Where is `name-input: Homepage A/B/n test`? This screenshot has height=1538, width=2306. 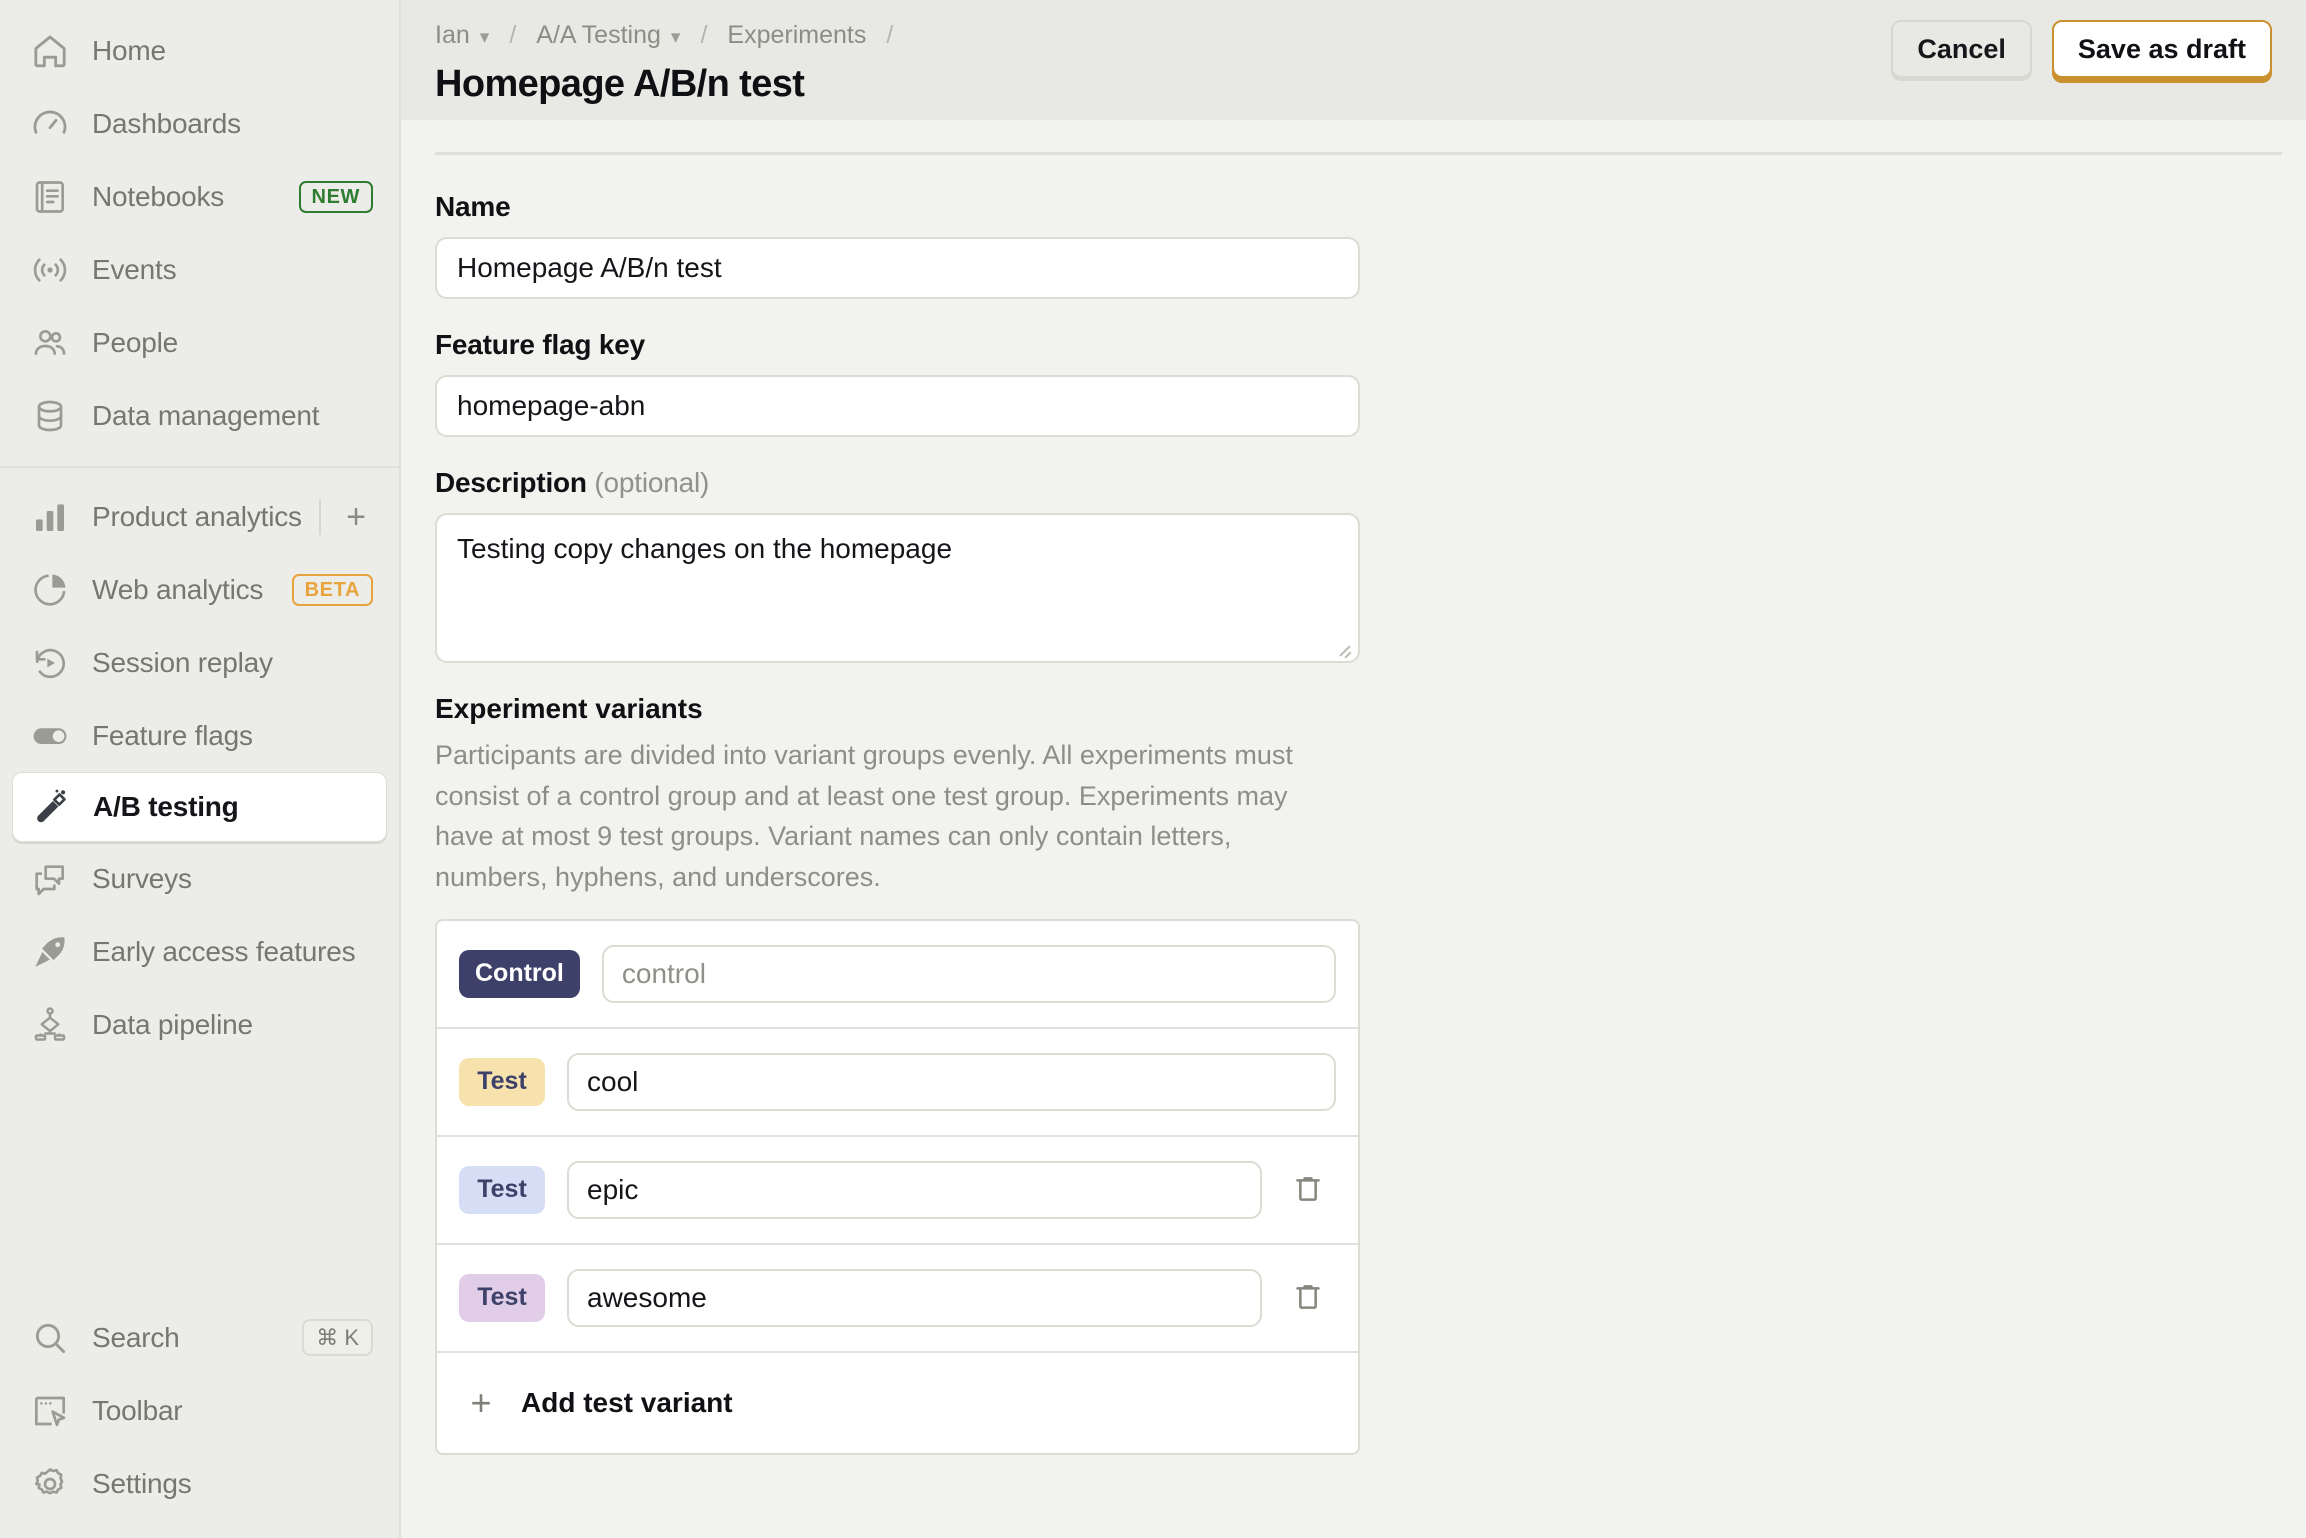 name-input: Homepage A/B/n test is located at coordinates (897, 268).